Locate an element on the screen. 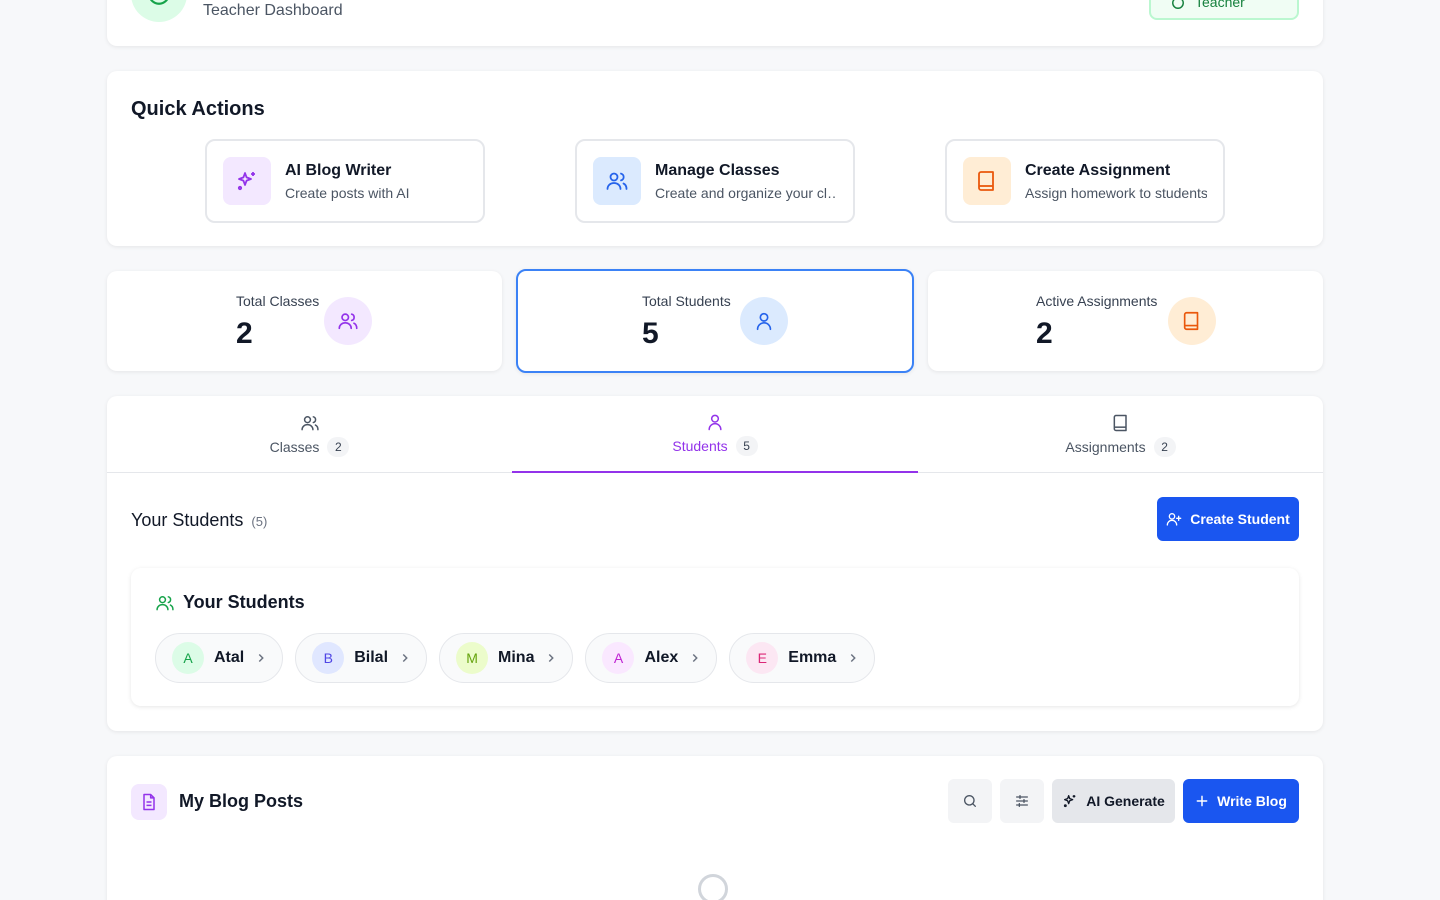 The height and width of the screenshot is (900, 1440). quick-action-ai-blog-writer: AI Blog Writer Create posts with AI is located at coordinates (345, 181).